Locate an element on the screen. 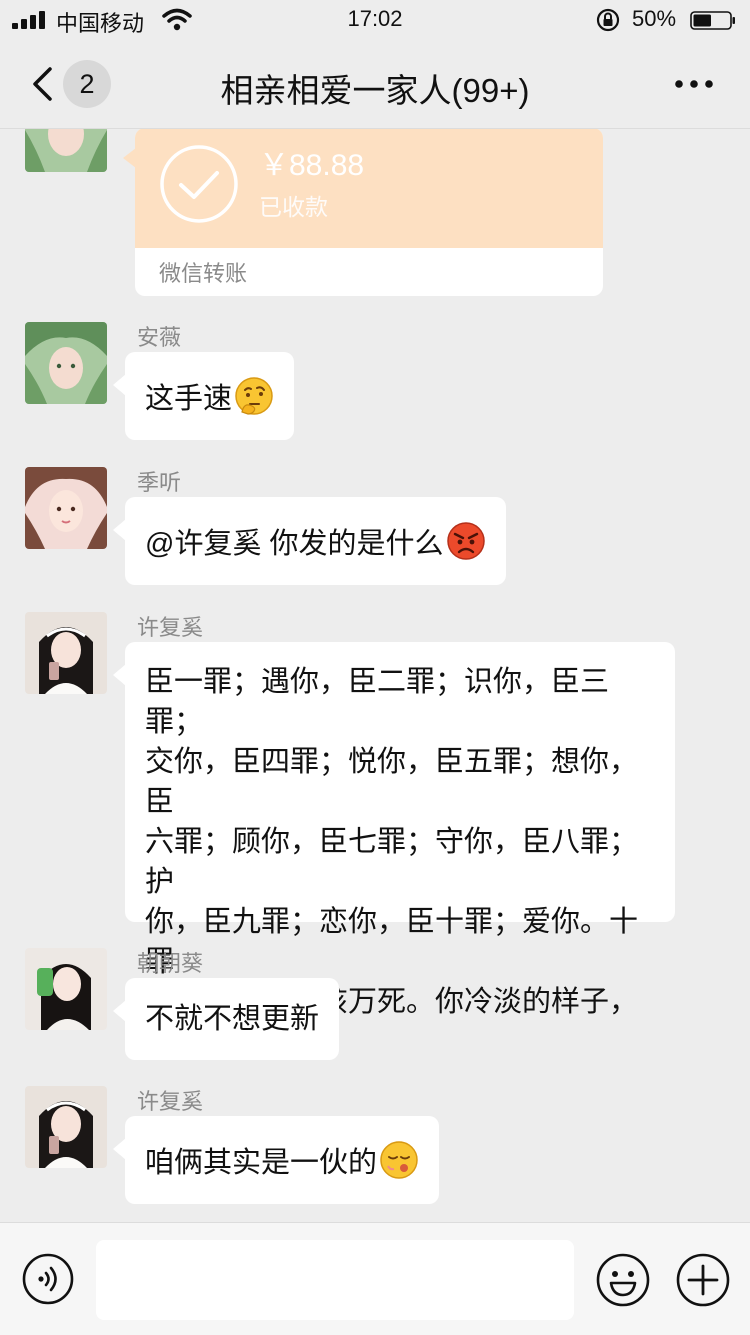 The height and width of the screenshot is (1335, 750). sender-name: 安薇 is located at coordinates (159, 337).